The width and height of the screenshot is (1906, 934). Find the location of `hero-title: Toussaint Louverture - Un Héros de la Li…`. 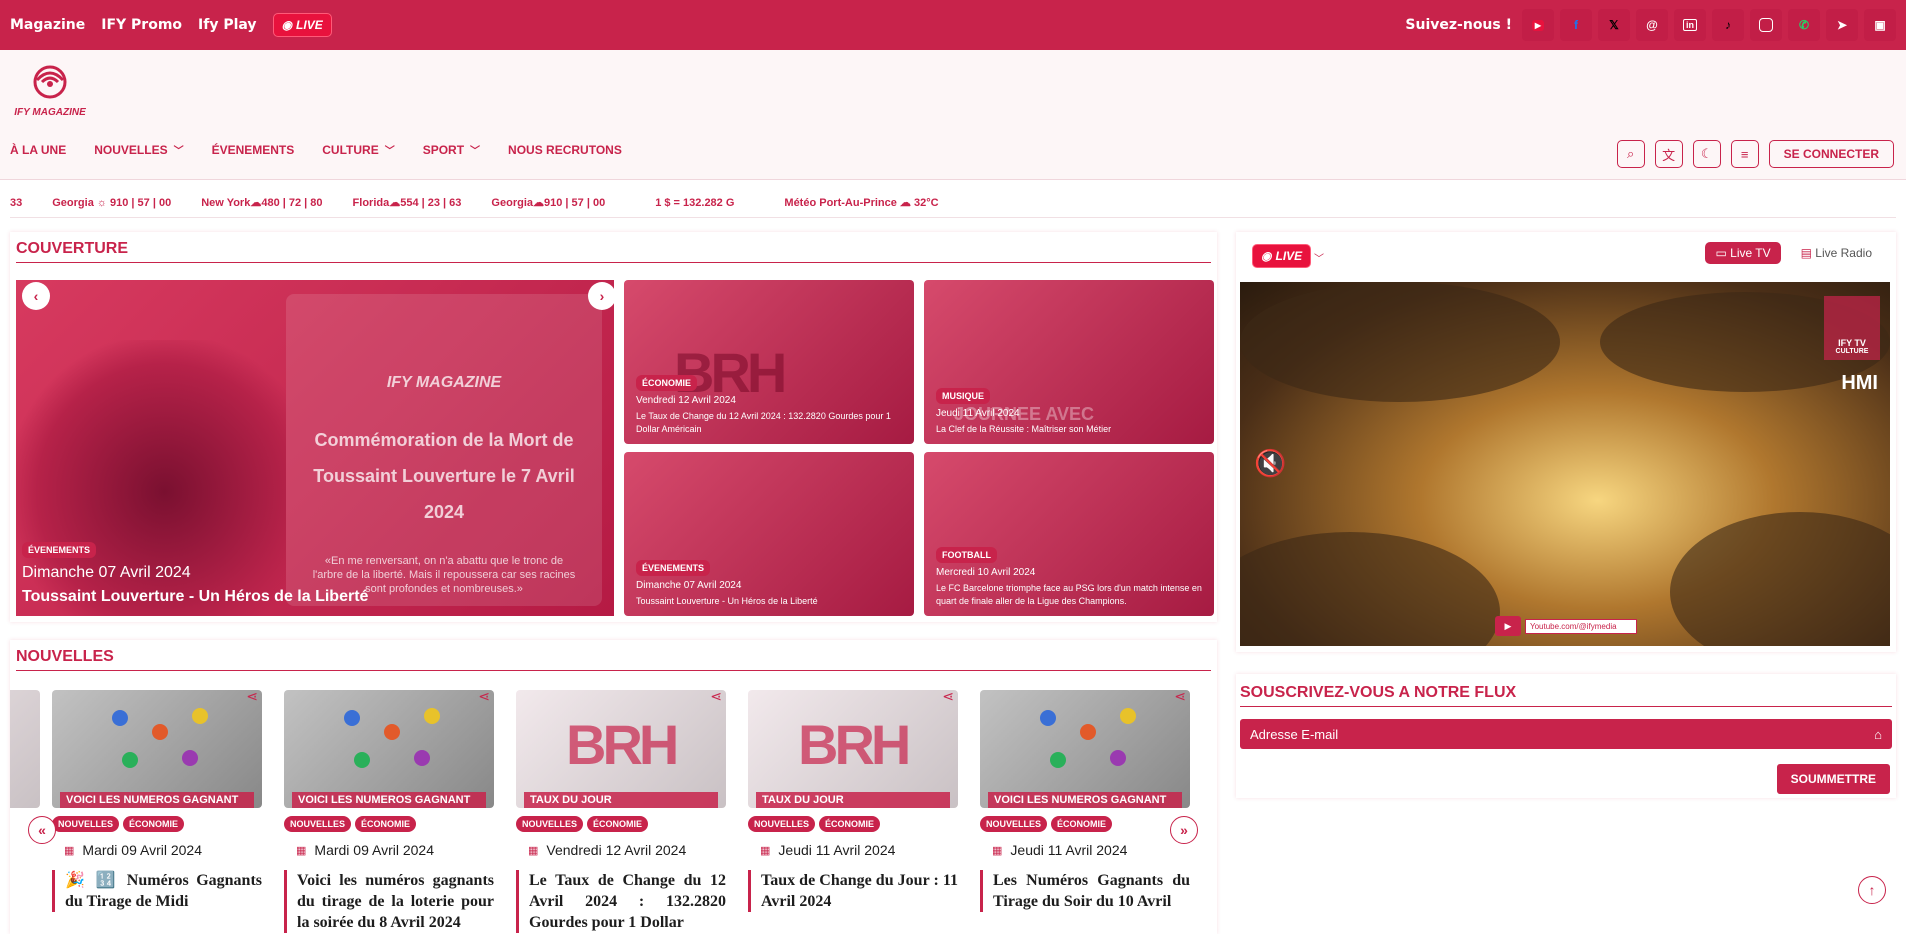

hero-title: Toussaint Louverture - Un Héros de la Li… is located at coordinates (195, 597).